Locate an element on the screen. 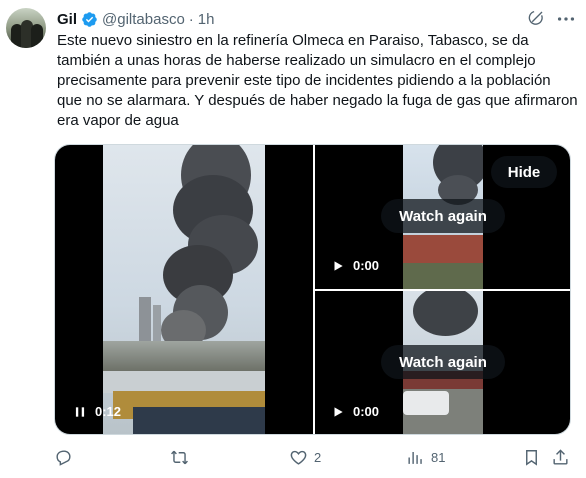 The height and width of the screenshot is (478, 586). heart-icon is located at coordinates (298, 457).